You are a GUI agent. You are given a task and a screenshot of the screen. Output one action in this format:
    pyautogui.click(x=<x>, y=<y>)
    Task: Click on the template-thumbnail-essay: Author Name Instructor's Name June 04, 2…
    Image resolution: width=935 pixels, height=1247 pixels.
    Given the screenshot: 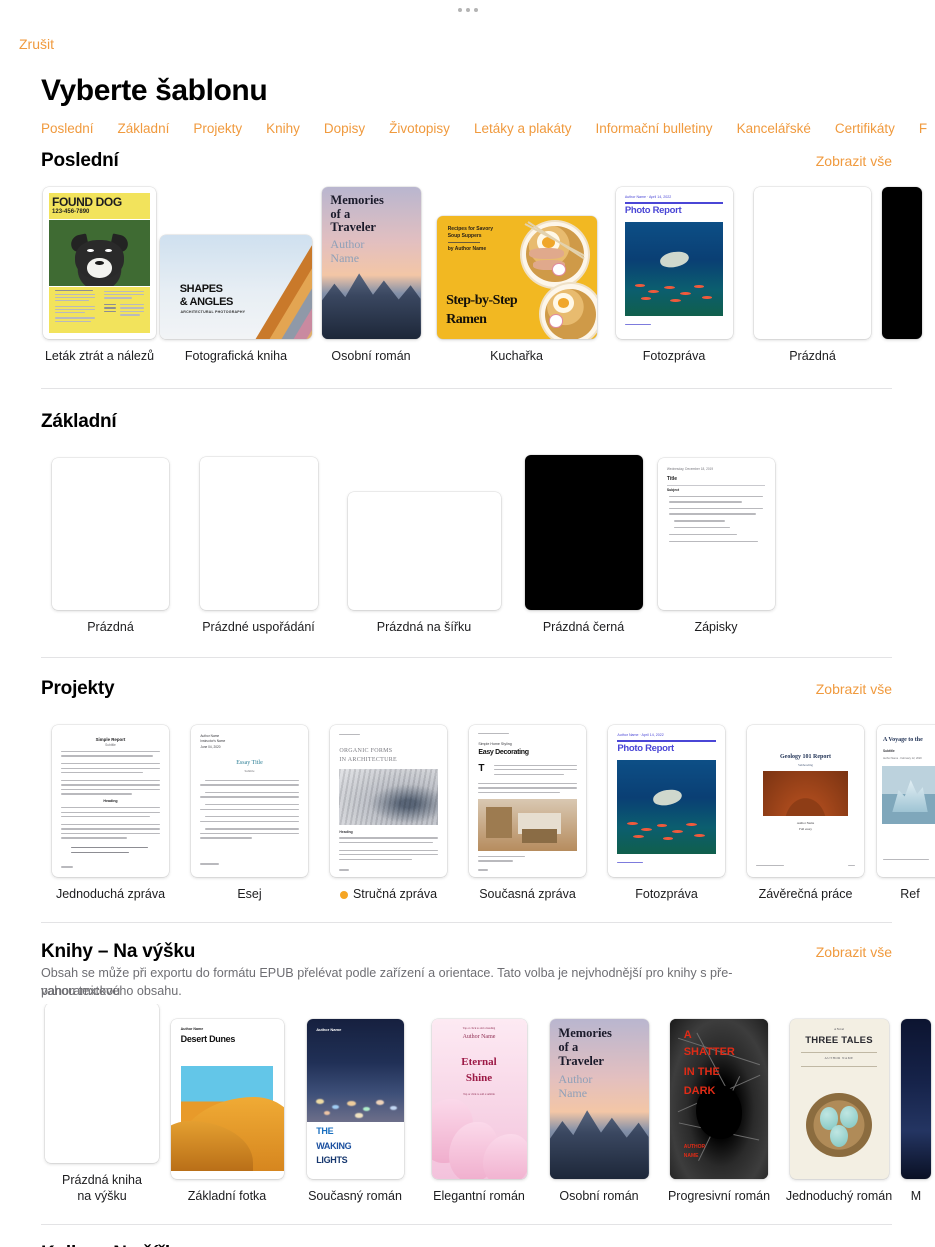 What is the action you would take?
    pyautogui.click(x=249, y=801)
    